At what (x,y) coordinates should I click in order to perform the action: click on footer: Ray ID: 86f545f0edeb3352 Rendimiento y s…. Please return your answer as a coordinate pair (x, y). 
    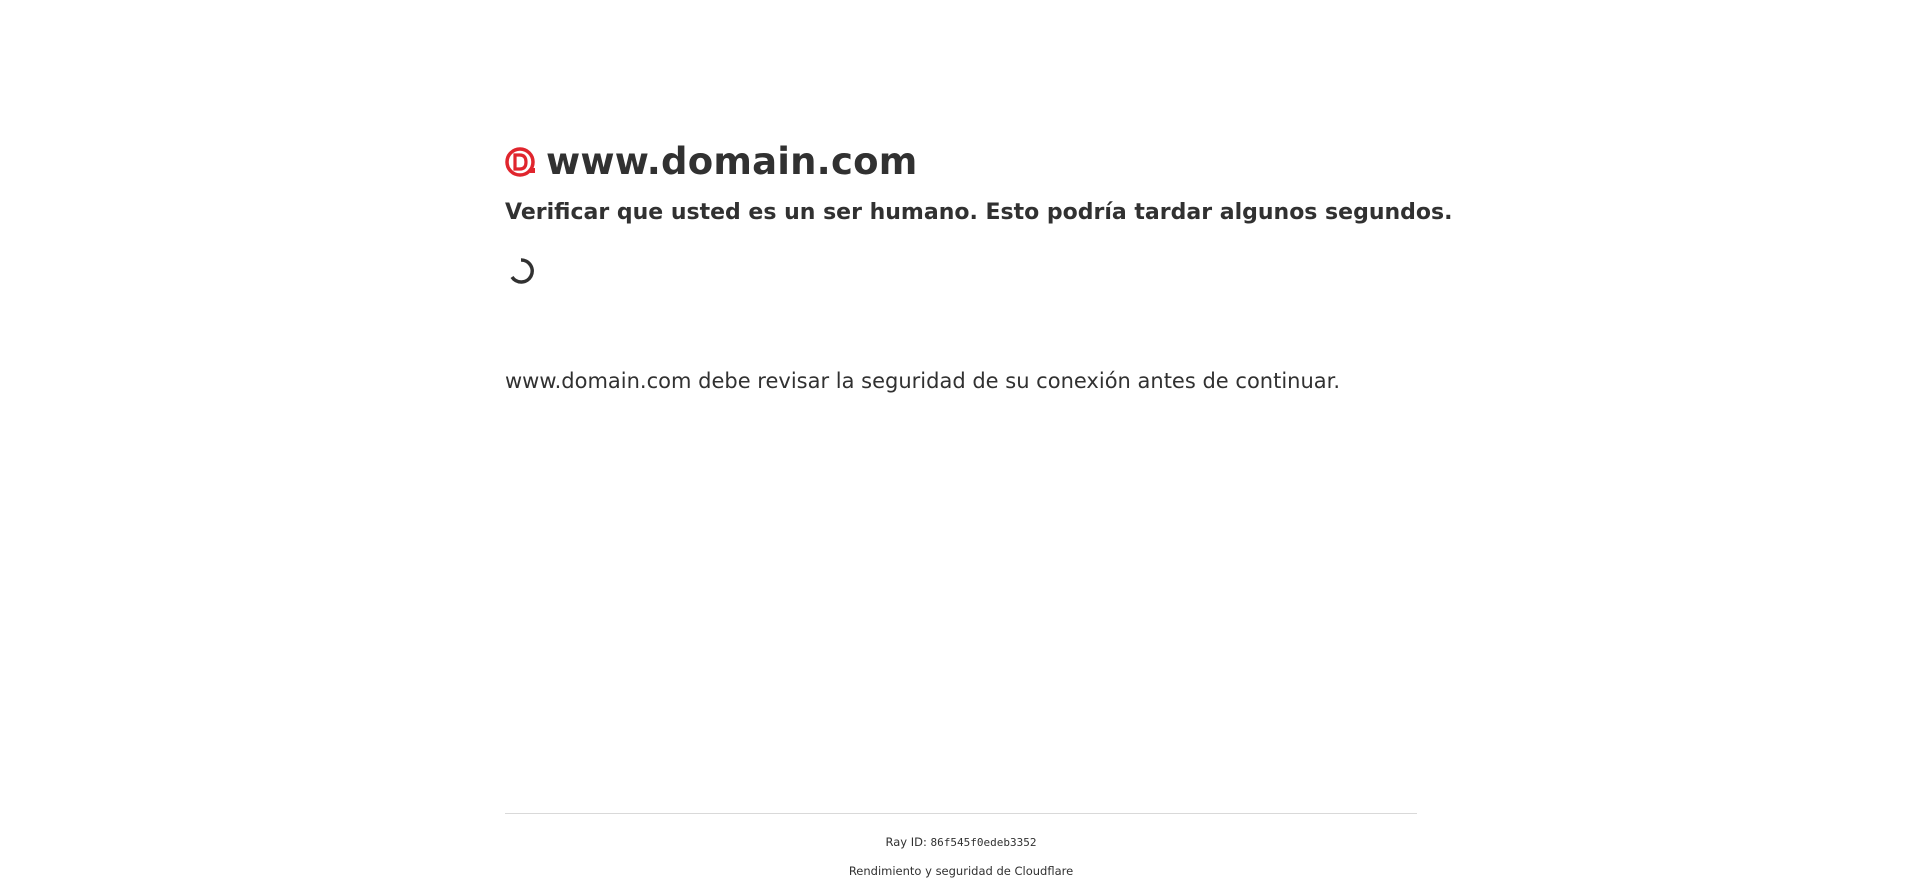
    Looking at the image, I should click on (961, 846).